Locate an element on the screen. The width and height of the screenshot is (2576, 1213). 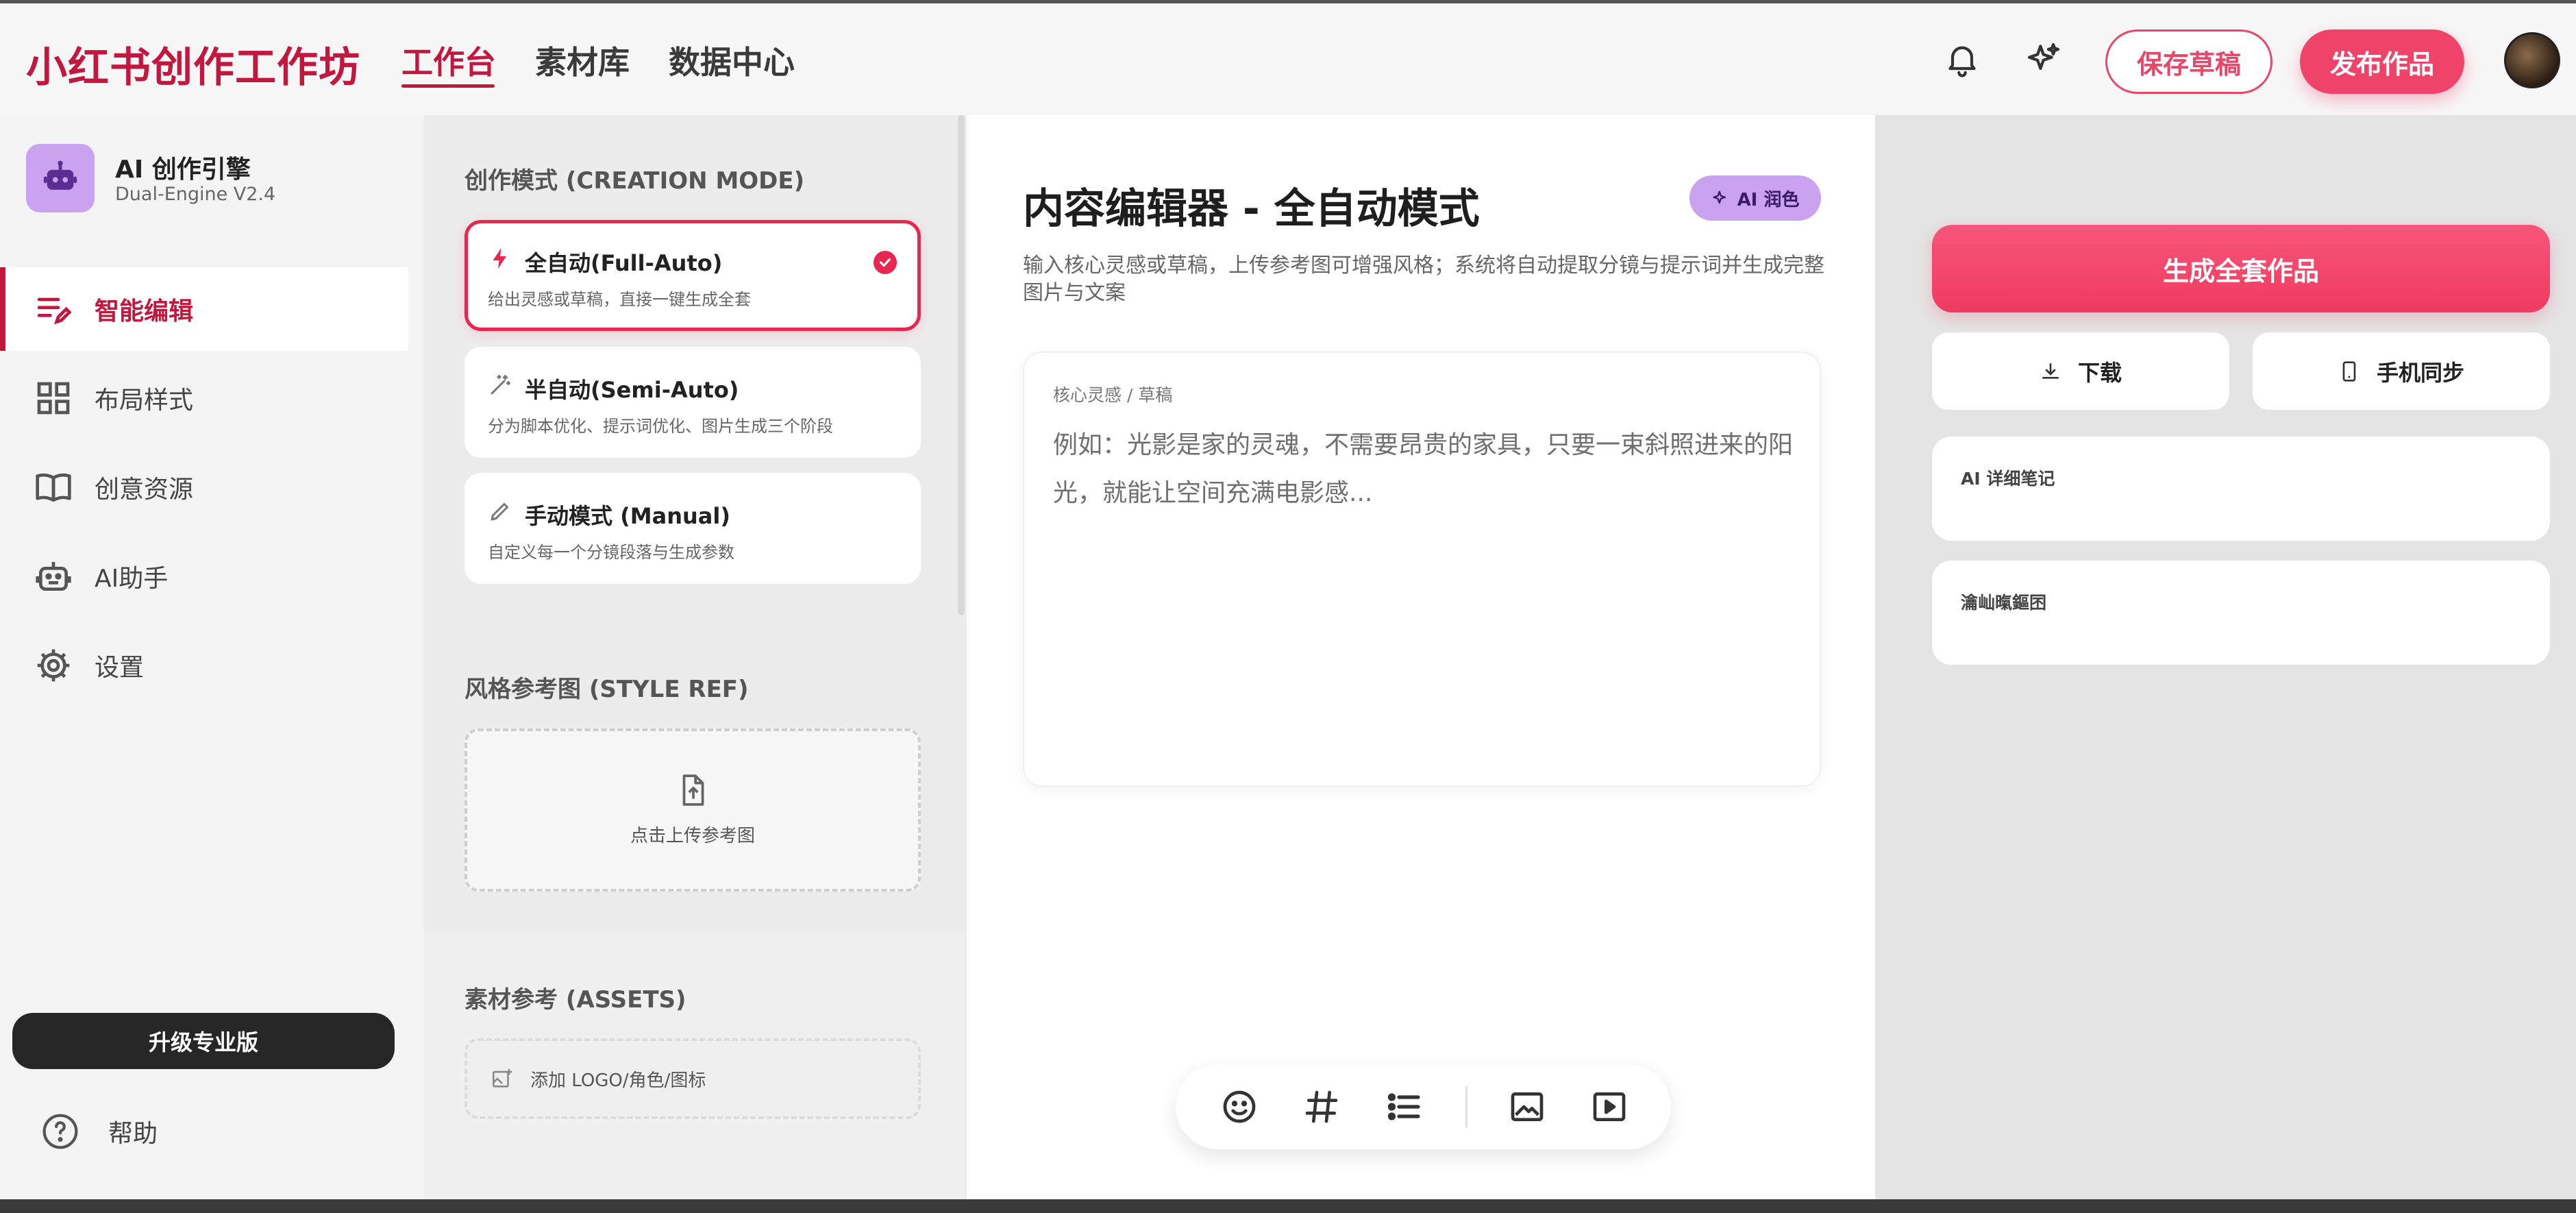
creation-mode-title: 创作模式 (CREATION MODE) is located at coordinates (635, 181).